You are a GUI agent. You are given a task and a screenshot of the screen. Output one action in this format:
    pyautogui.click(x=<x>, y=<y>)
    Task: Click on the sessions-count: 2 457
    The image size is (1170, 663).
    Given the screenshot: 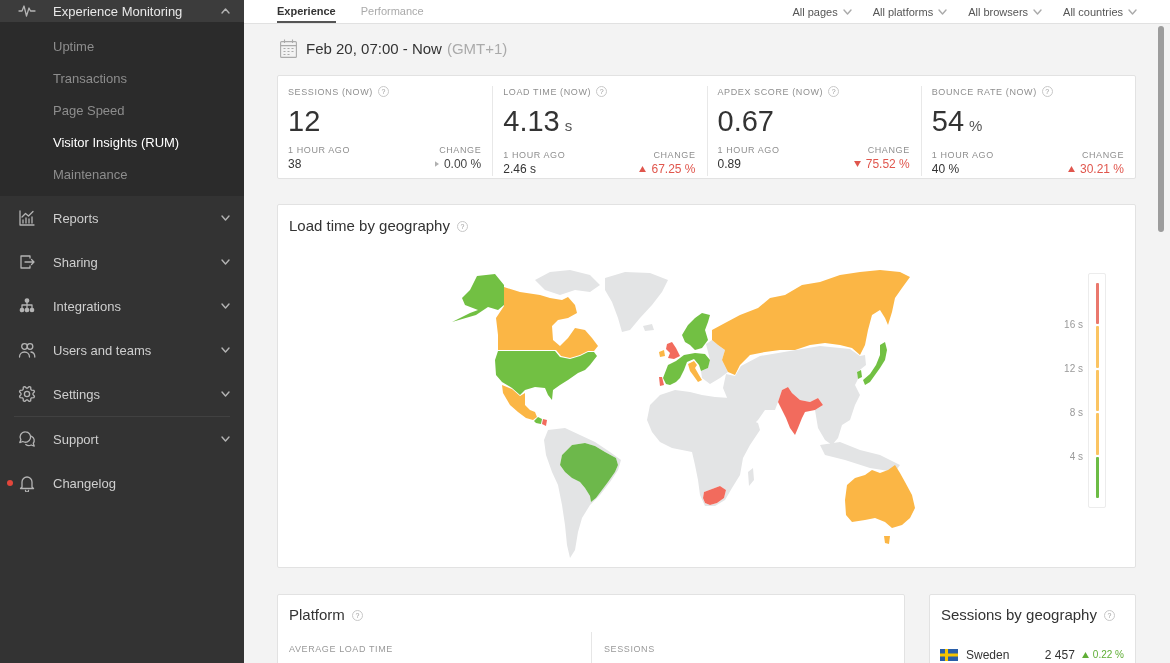 What is the action you would take?
    pyautogui.click(x=1059, y=655)
    